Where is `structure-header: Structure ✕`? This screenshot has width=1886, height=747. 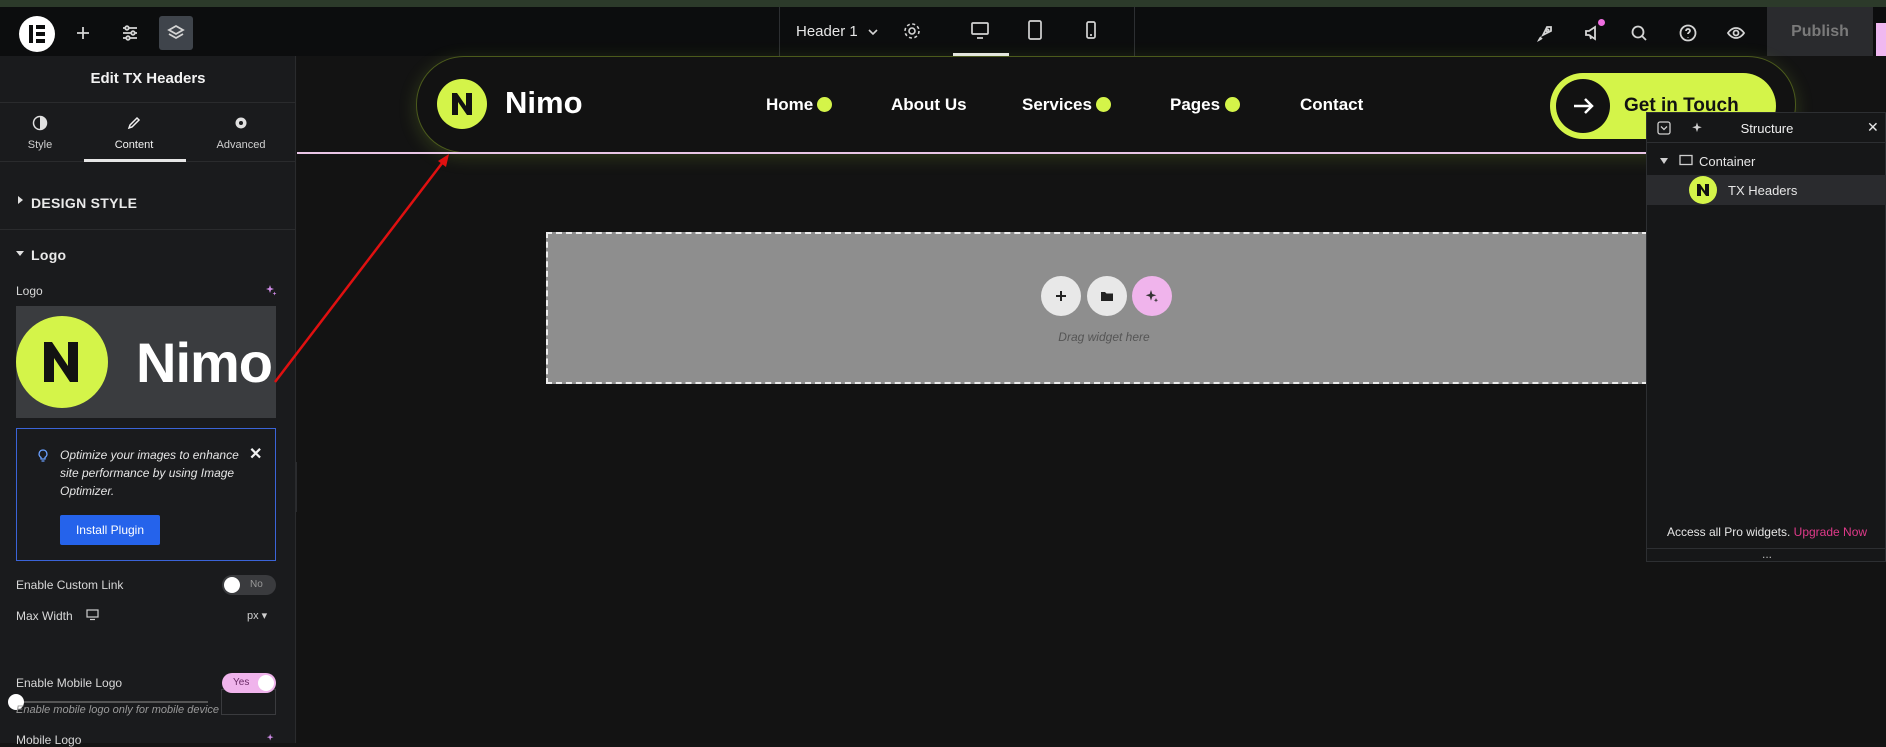 structure-header: Structure ✕ is located at coordinates (1766, 128).